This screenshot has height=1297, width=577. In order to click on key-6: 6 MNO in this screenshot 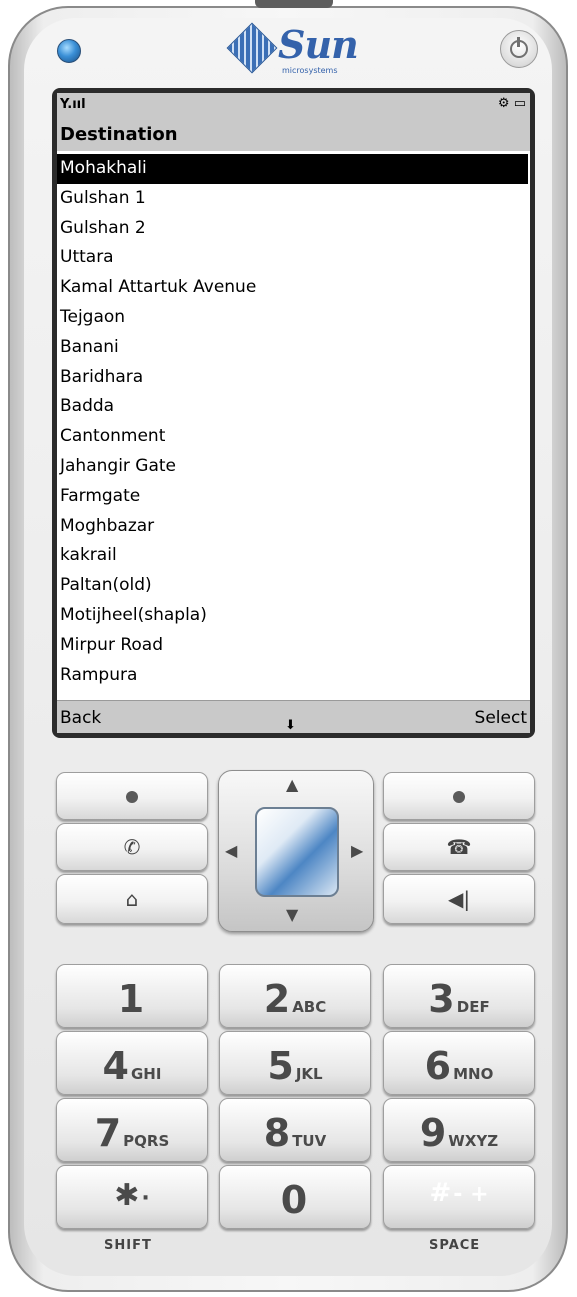, I will do `click(459, 1063)`.